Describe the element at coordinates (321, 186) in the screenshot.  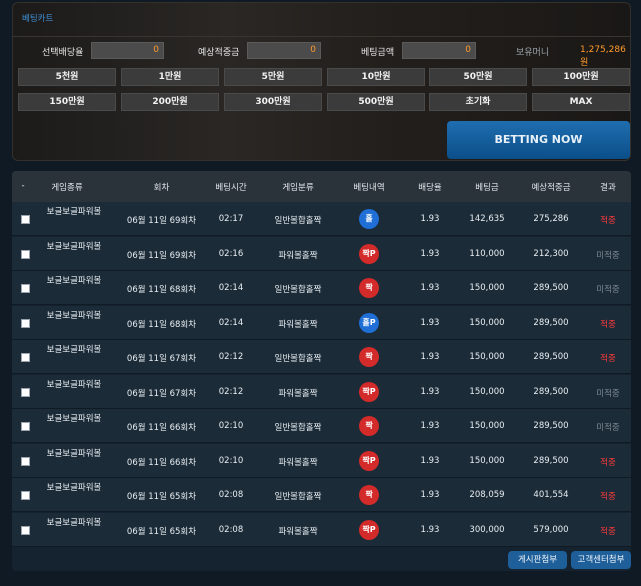
I see `table-header-row: - 게임종류 회차 베팅시간 게임분류 베팅내역 배당율 베팅금 예상적중금 결과` at that location.